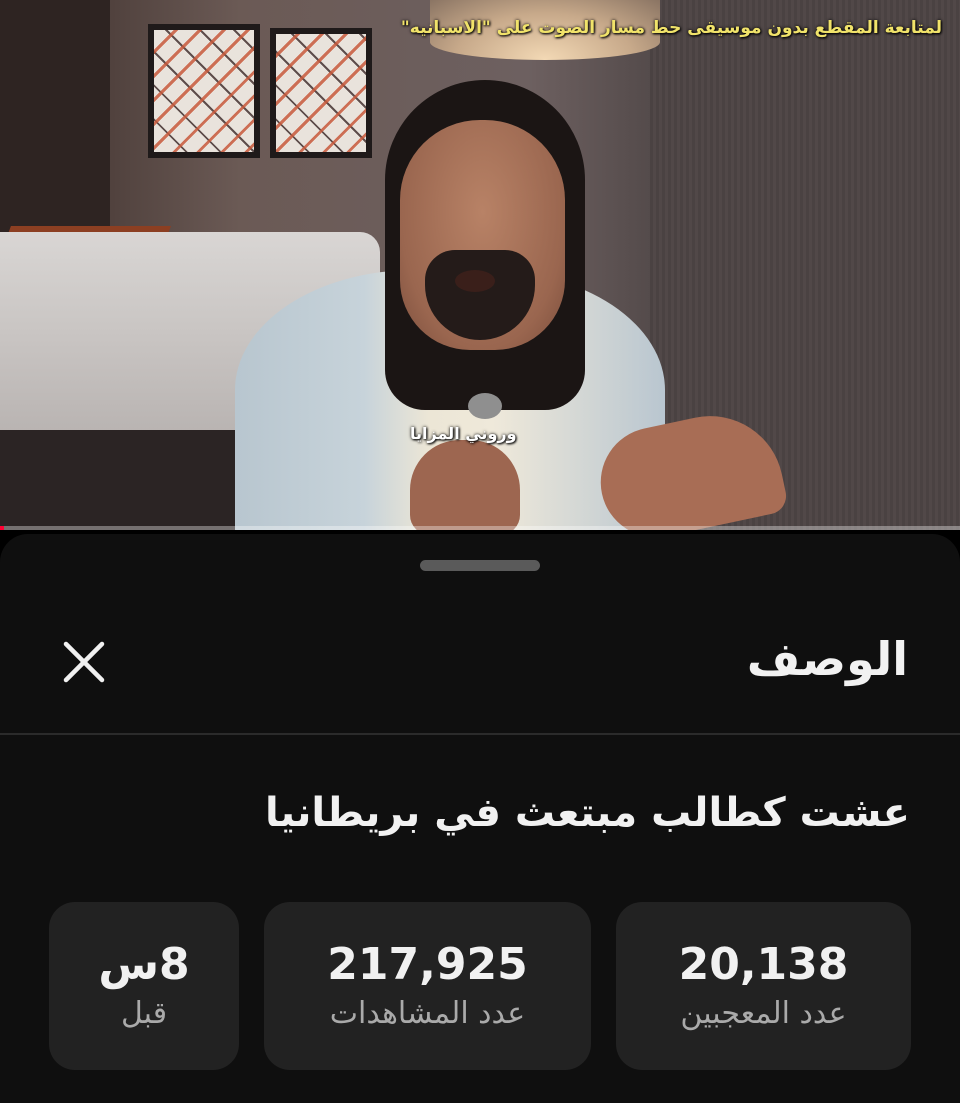 This screenshot has width=960, height=1103. I want to click on sheet-header: الوصف, so click(480, 663).